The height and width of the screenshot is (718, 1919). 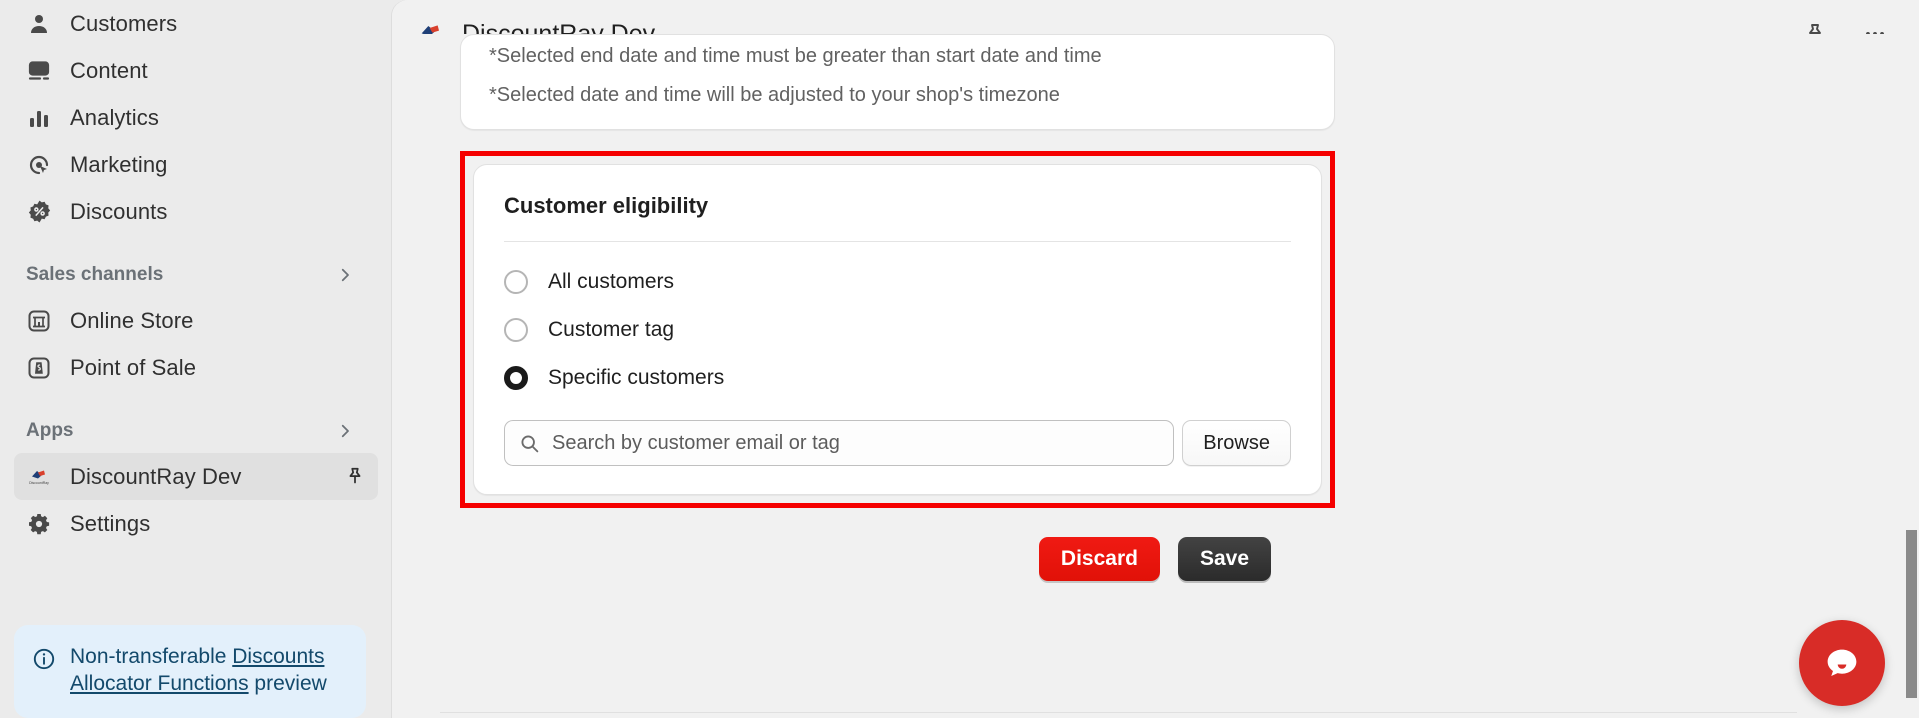 What do you see at coordinates (39, 483) in the screenshot?
I see `svg-text: DiscountRay` at bounding box center [39, 483].